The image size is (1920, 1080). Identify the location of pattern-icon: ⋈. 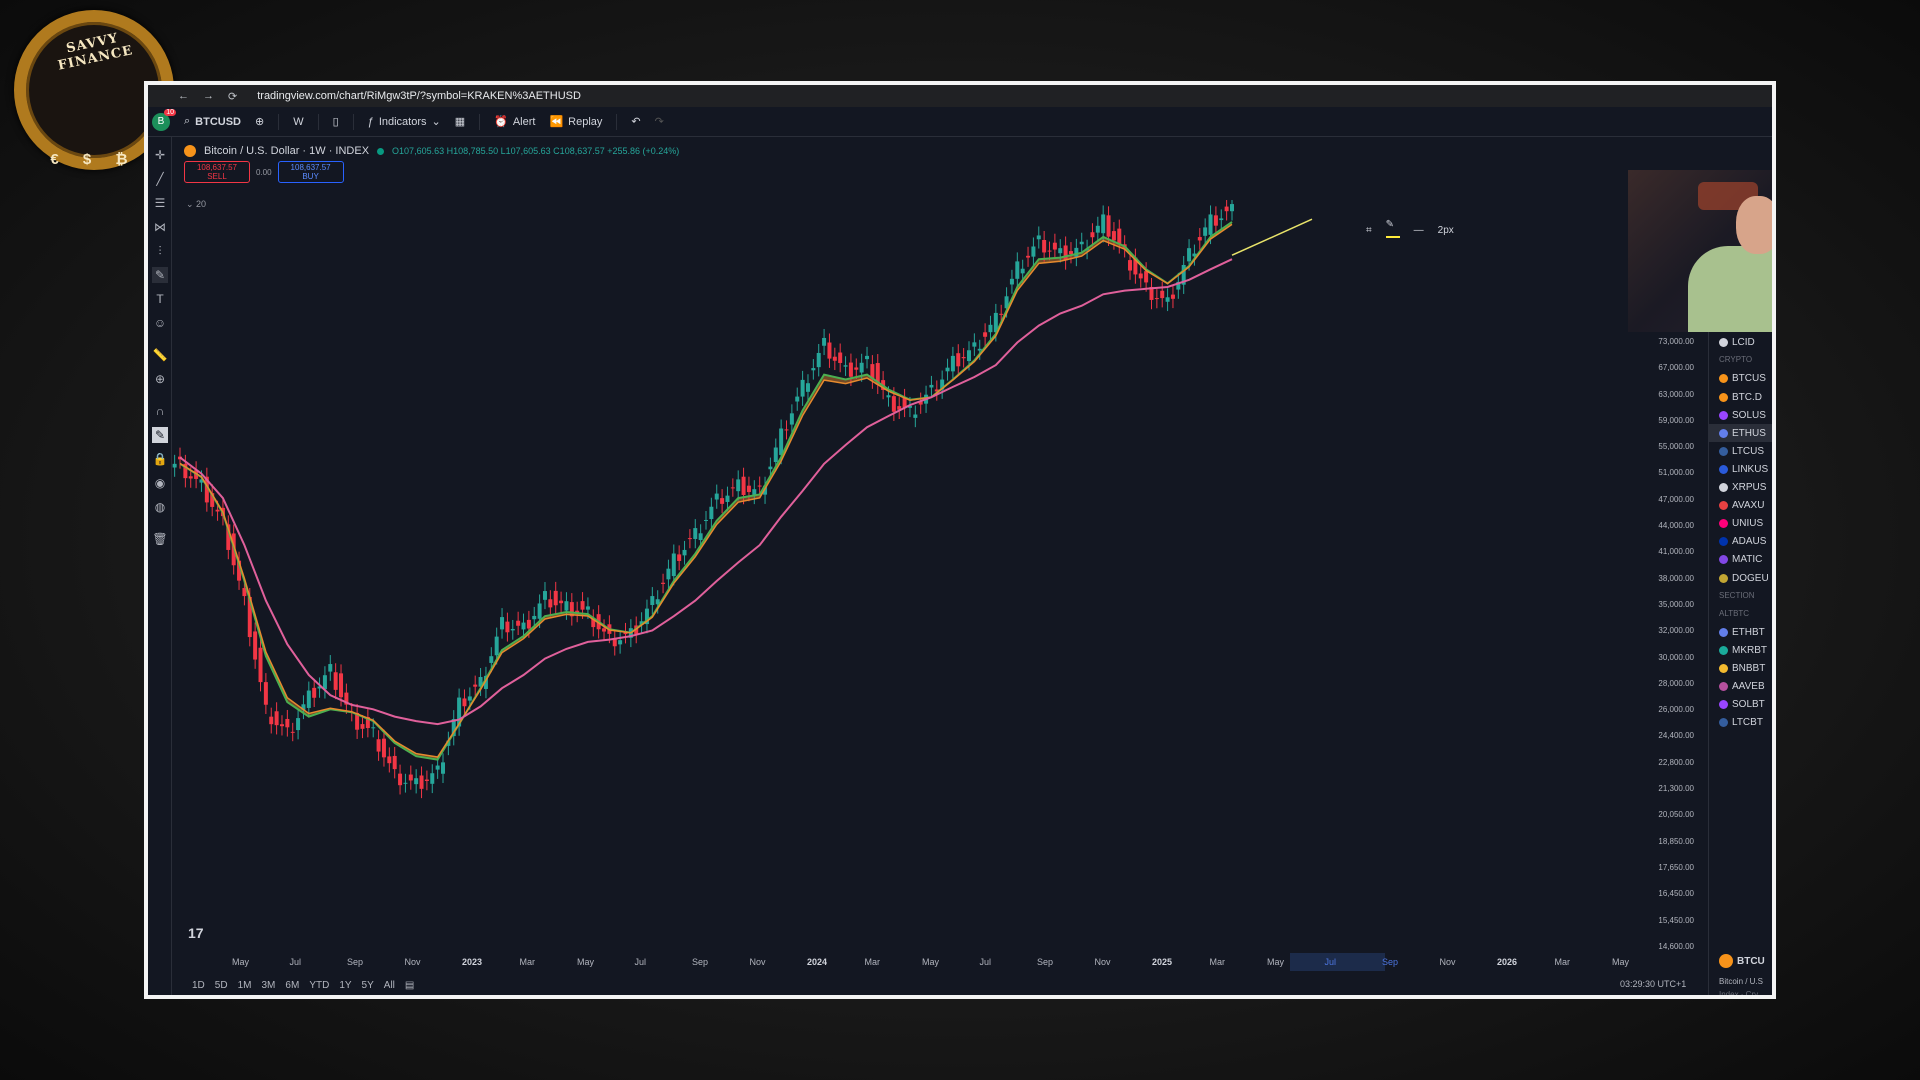
(160, 227).